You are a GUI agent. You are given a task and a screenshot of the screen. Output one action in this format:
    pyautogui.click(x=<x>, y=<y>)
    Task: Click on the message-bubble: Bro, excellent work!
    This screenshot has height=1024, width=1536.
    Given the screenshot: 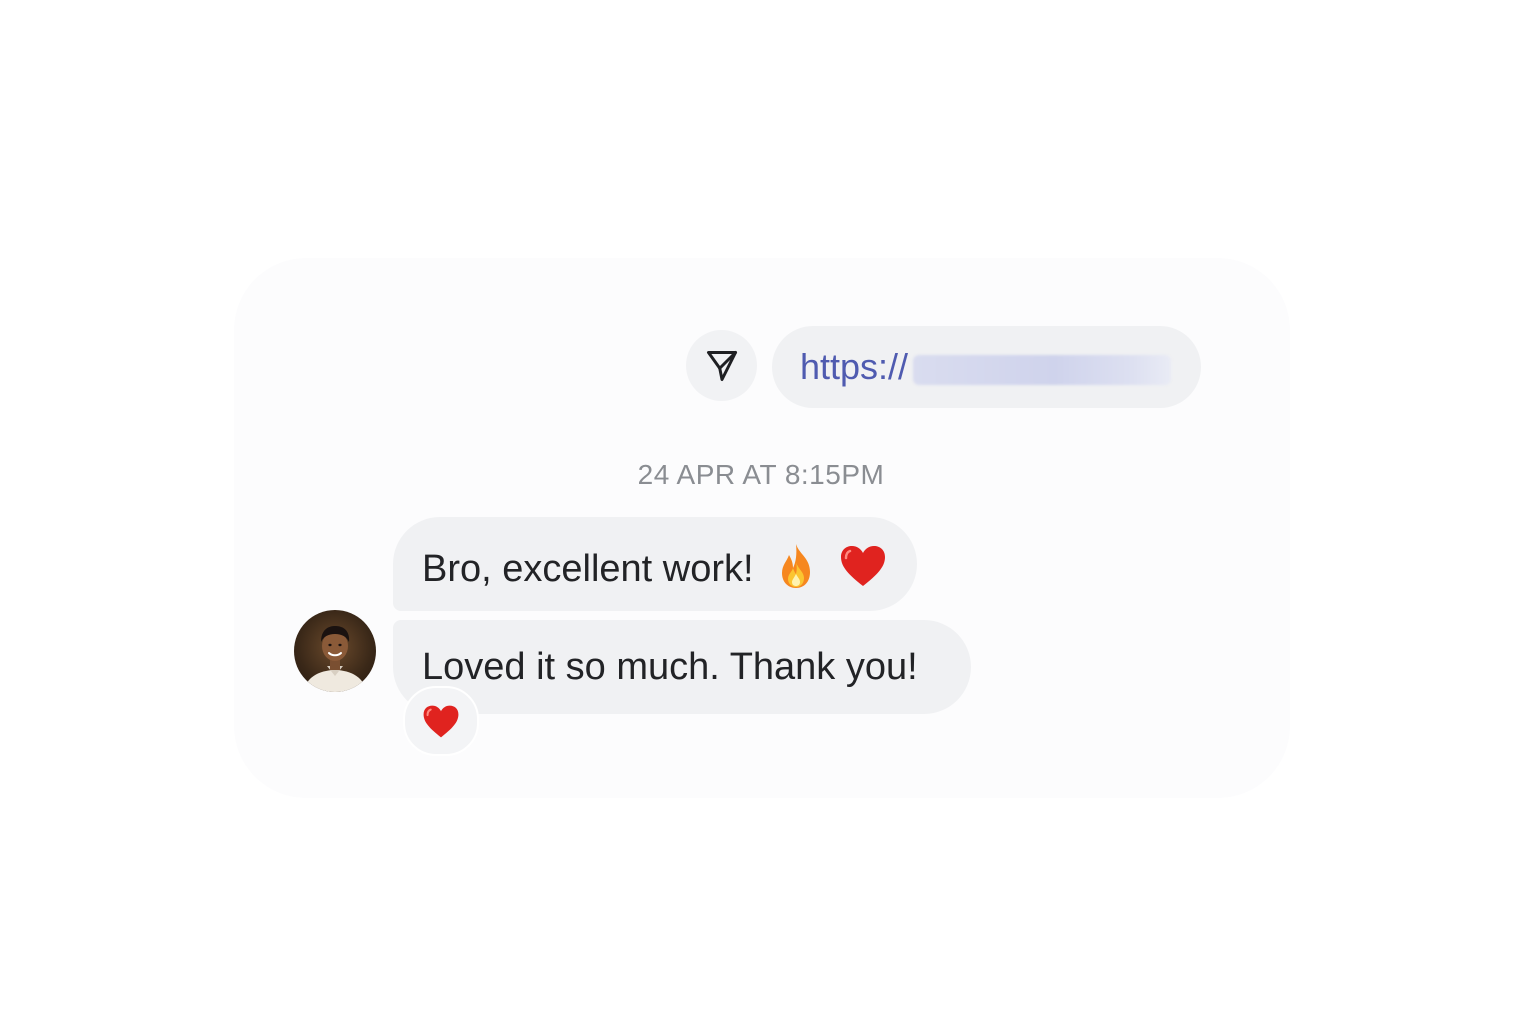 What is the action you would take?
    pyautogui.click(x=655, y=564)
    